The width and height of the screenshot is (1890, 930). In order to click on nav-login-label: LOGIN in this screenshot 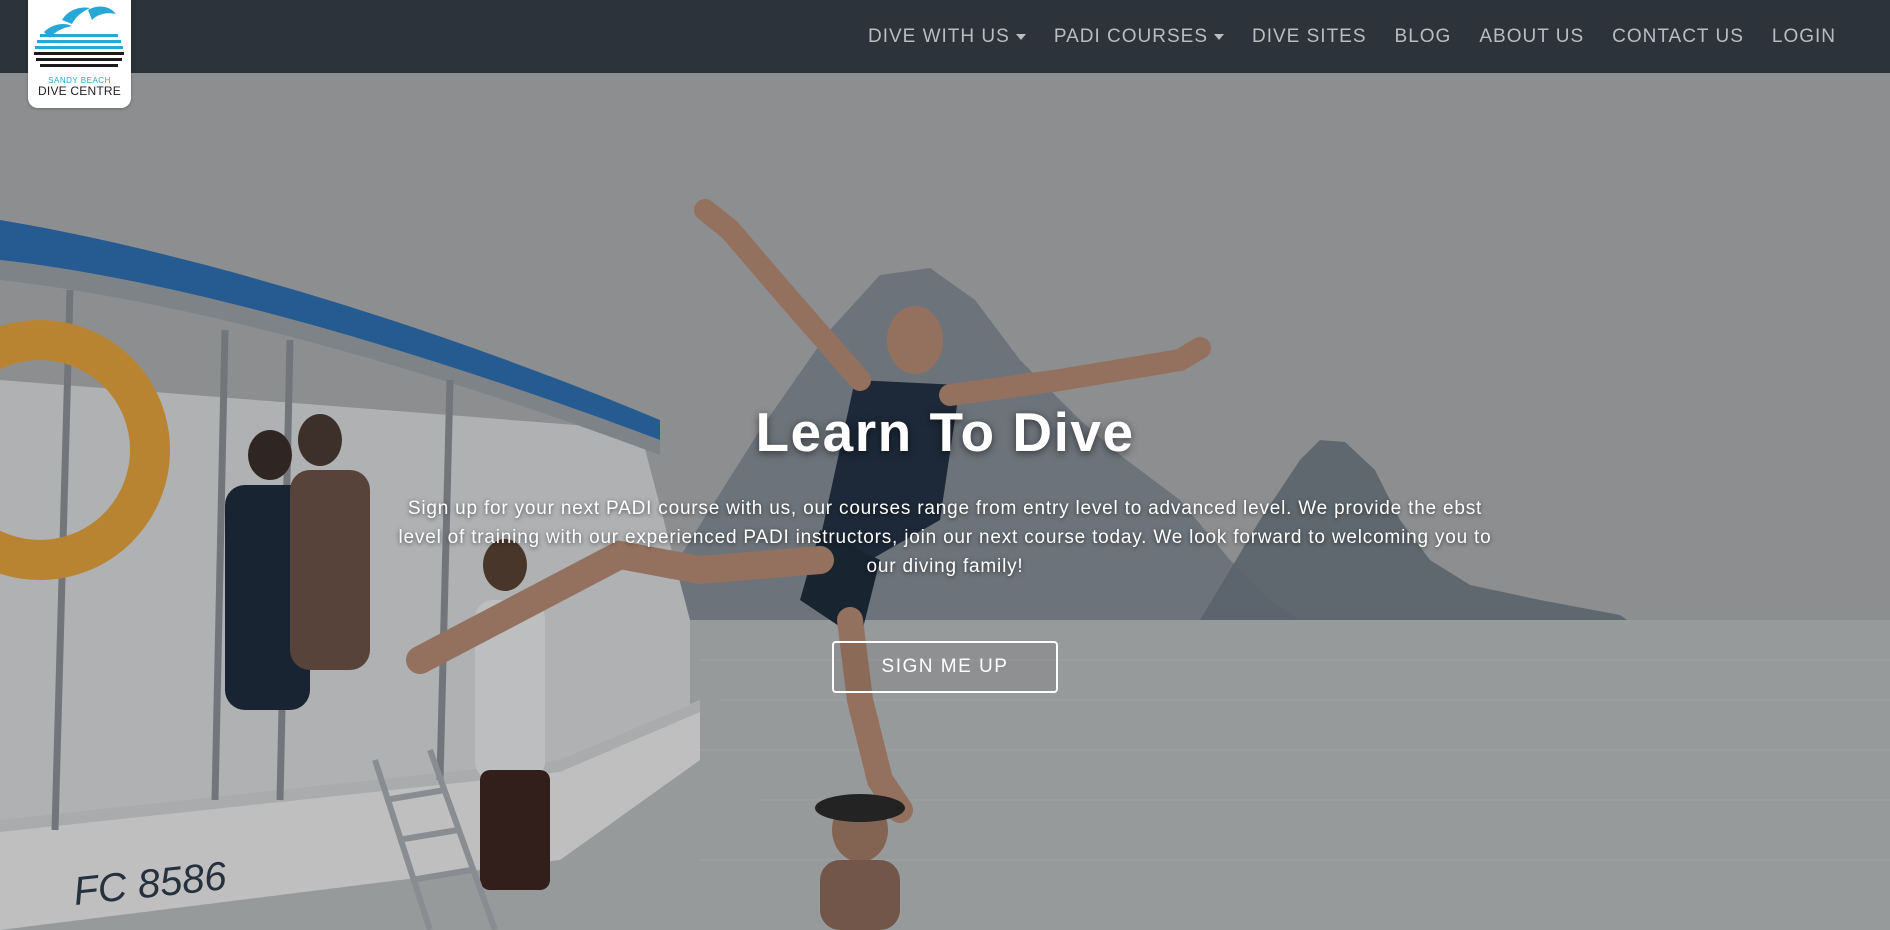, I will do `click(1803, 36)`.